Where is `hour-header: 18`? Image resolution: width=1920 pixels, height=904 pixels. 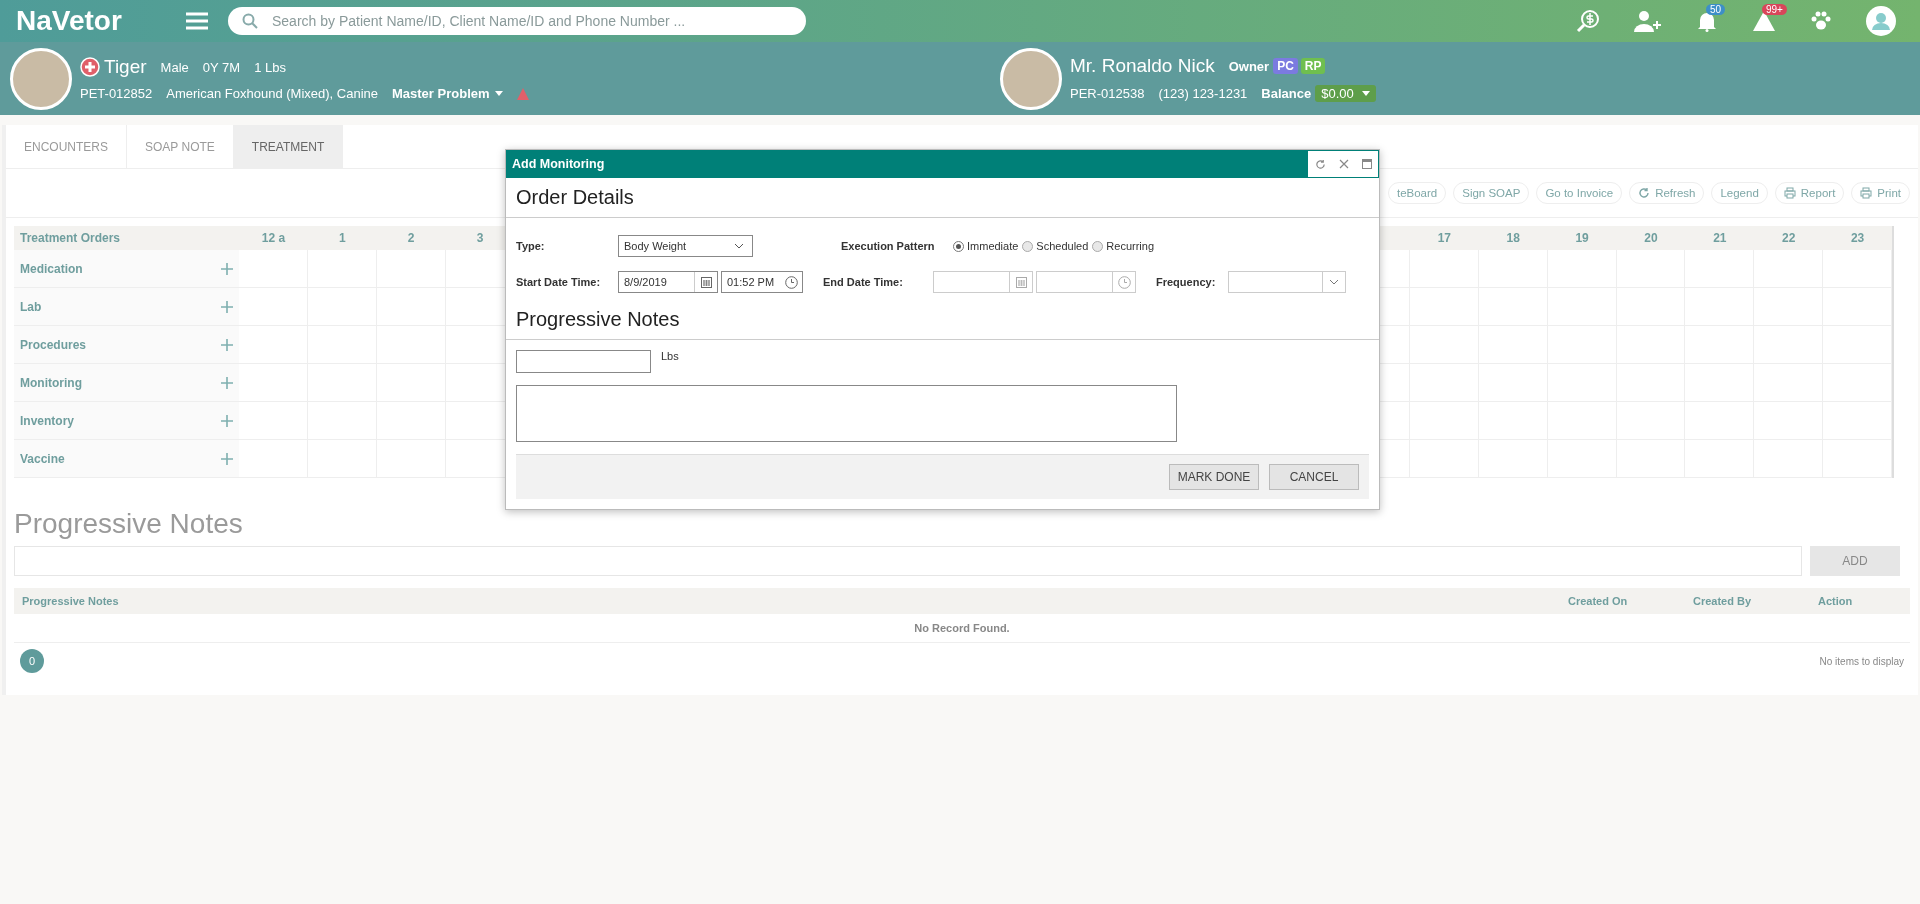
hour-header: 18 is located at coordinates (1513, 238).